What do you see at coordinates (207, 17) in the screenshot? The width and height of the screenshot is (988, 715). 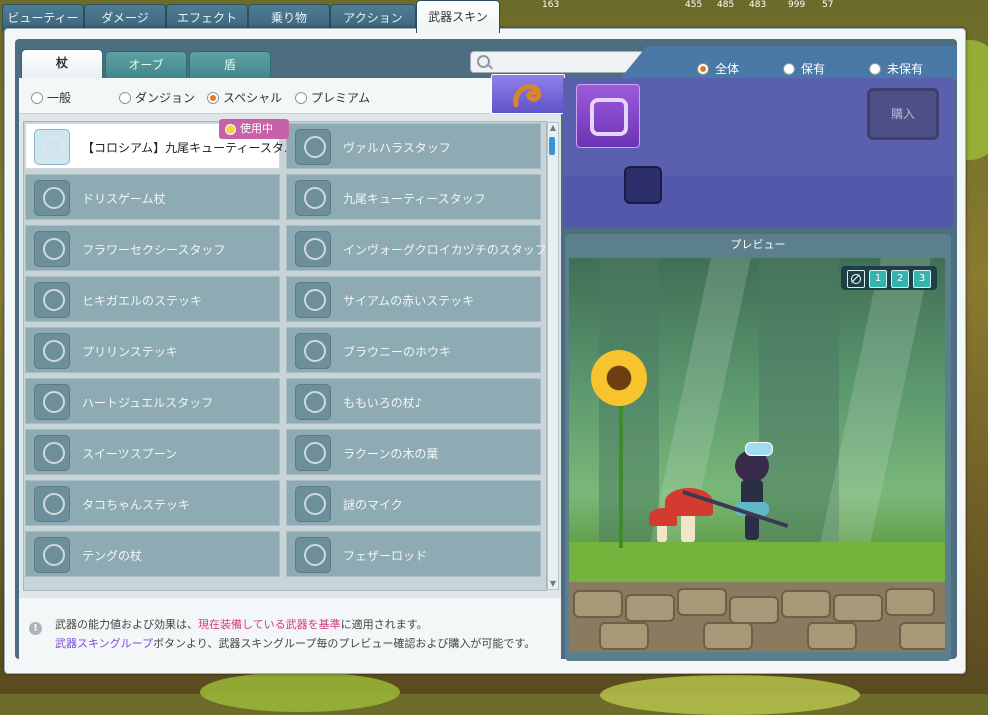 I see `tab-effect: エフェクト` at bounding box center [207, 17].